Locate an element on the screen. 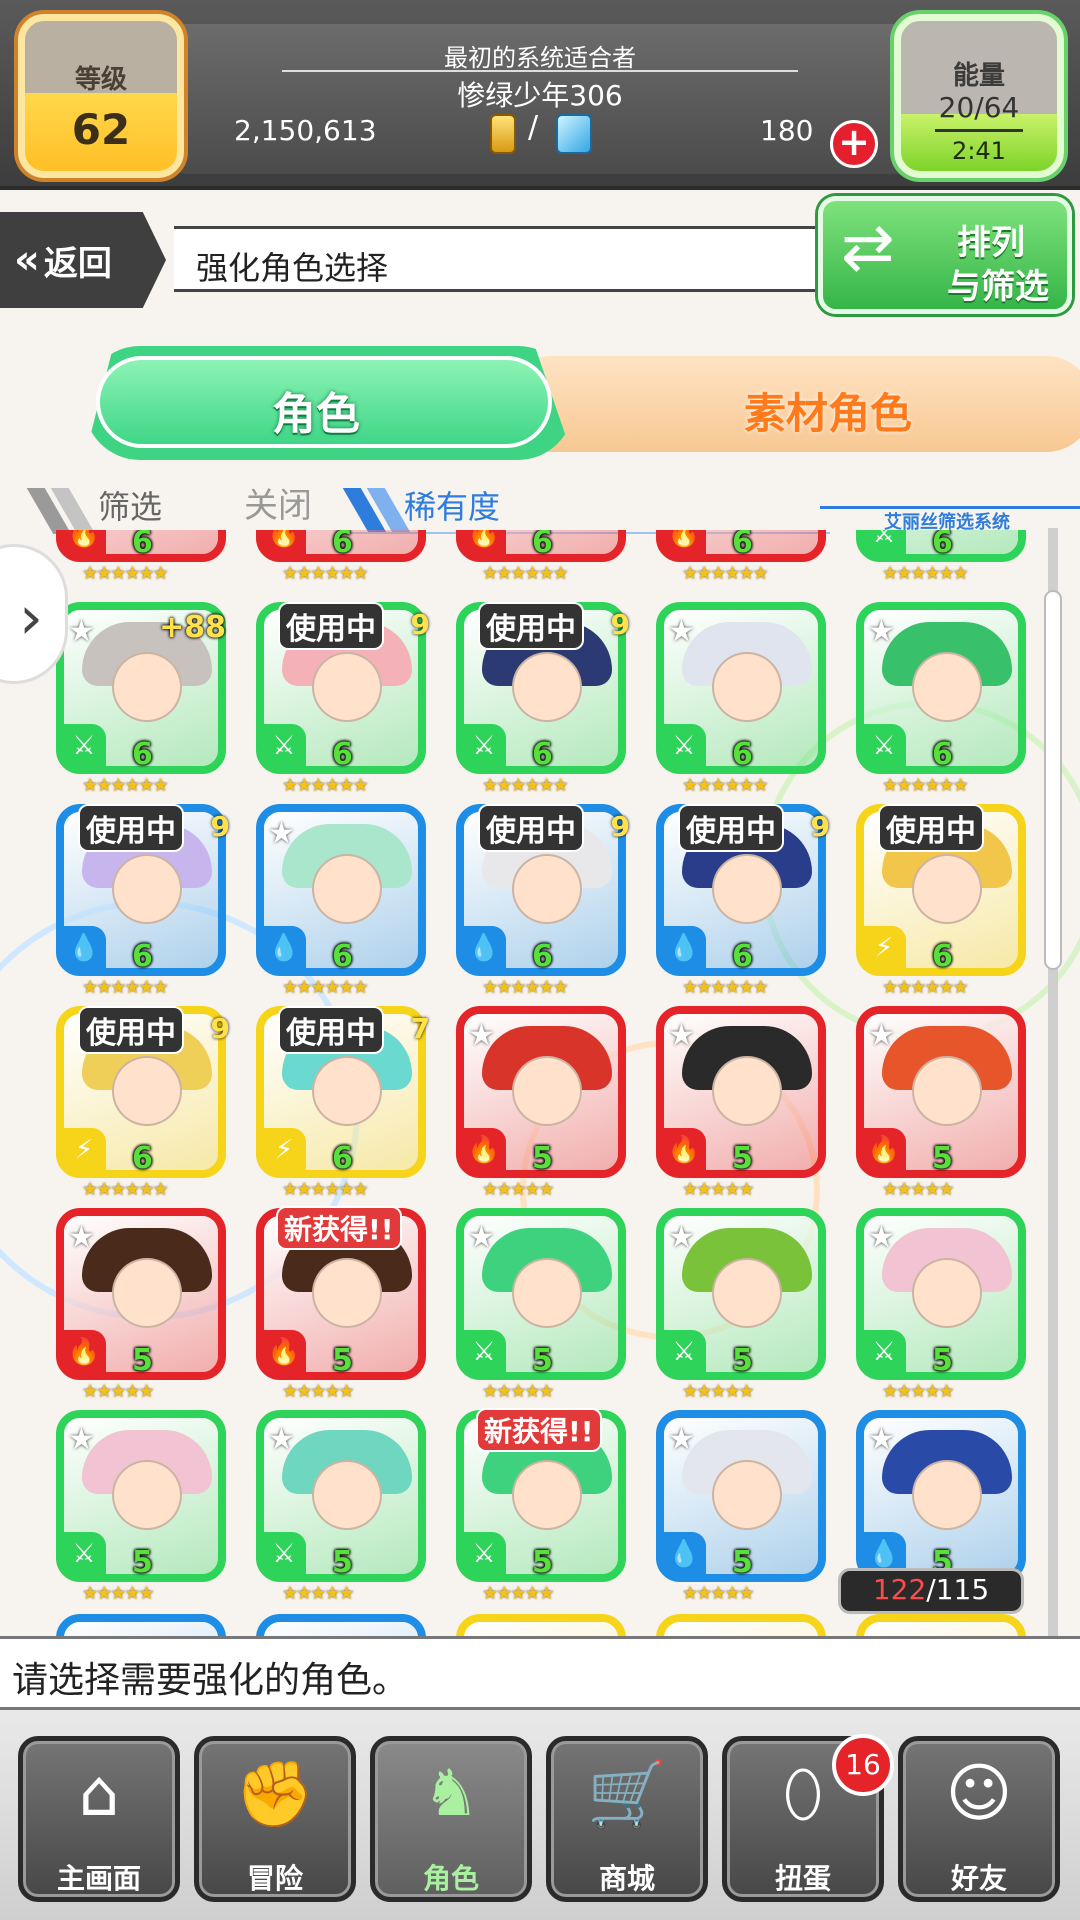 The image size is (1080, 1920). new-acquired-badge: 新获得!! is located at coordinates (339, 1228).